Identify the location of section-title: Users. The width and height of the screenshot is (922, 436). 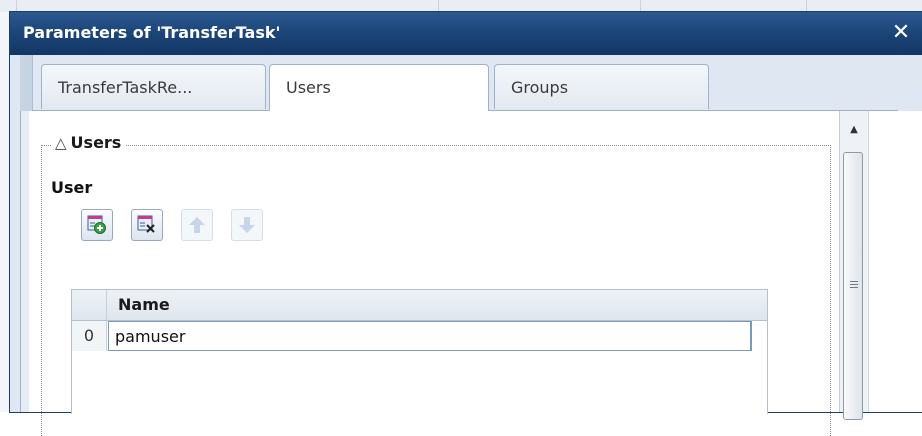
(96, 142).